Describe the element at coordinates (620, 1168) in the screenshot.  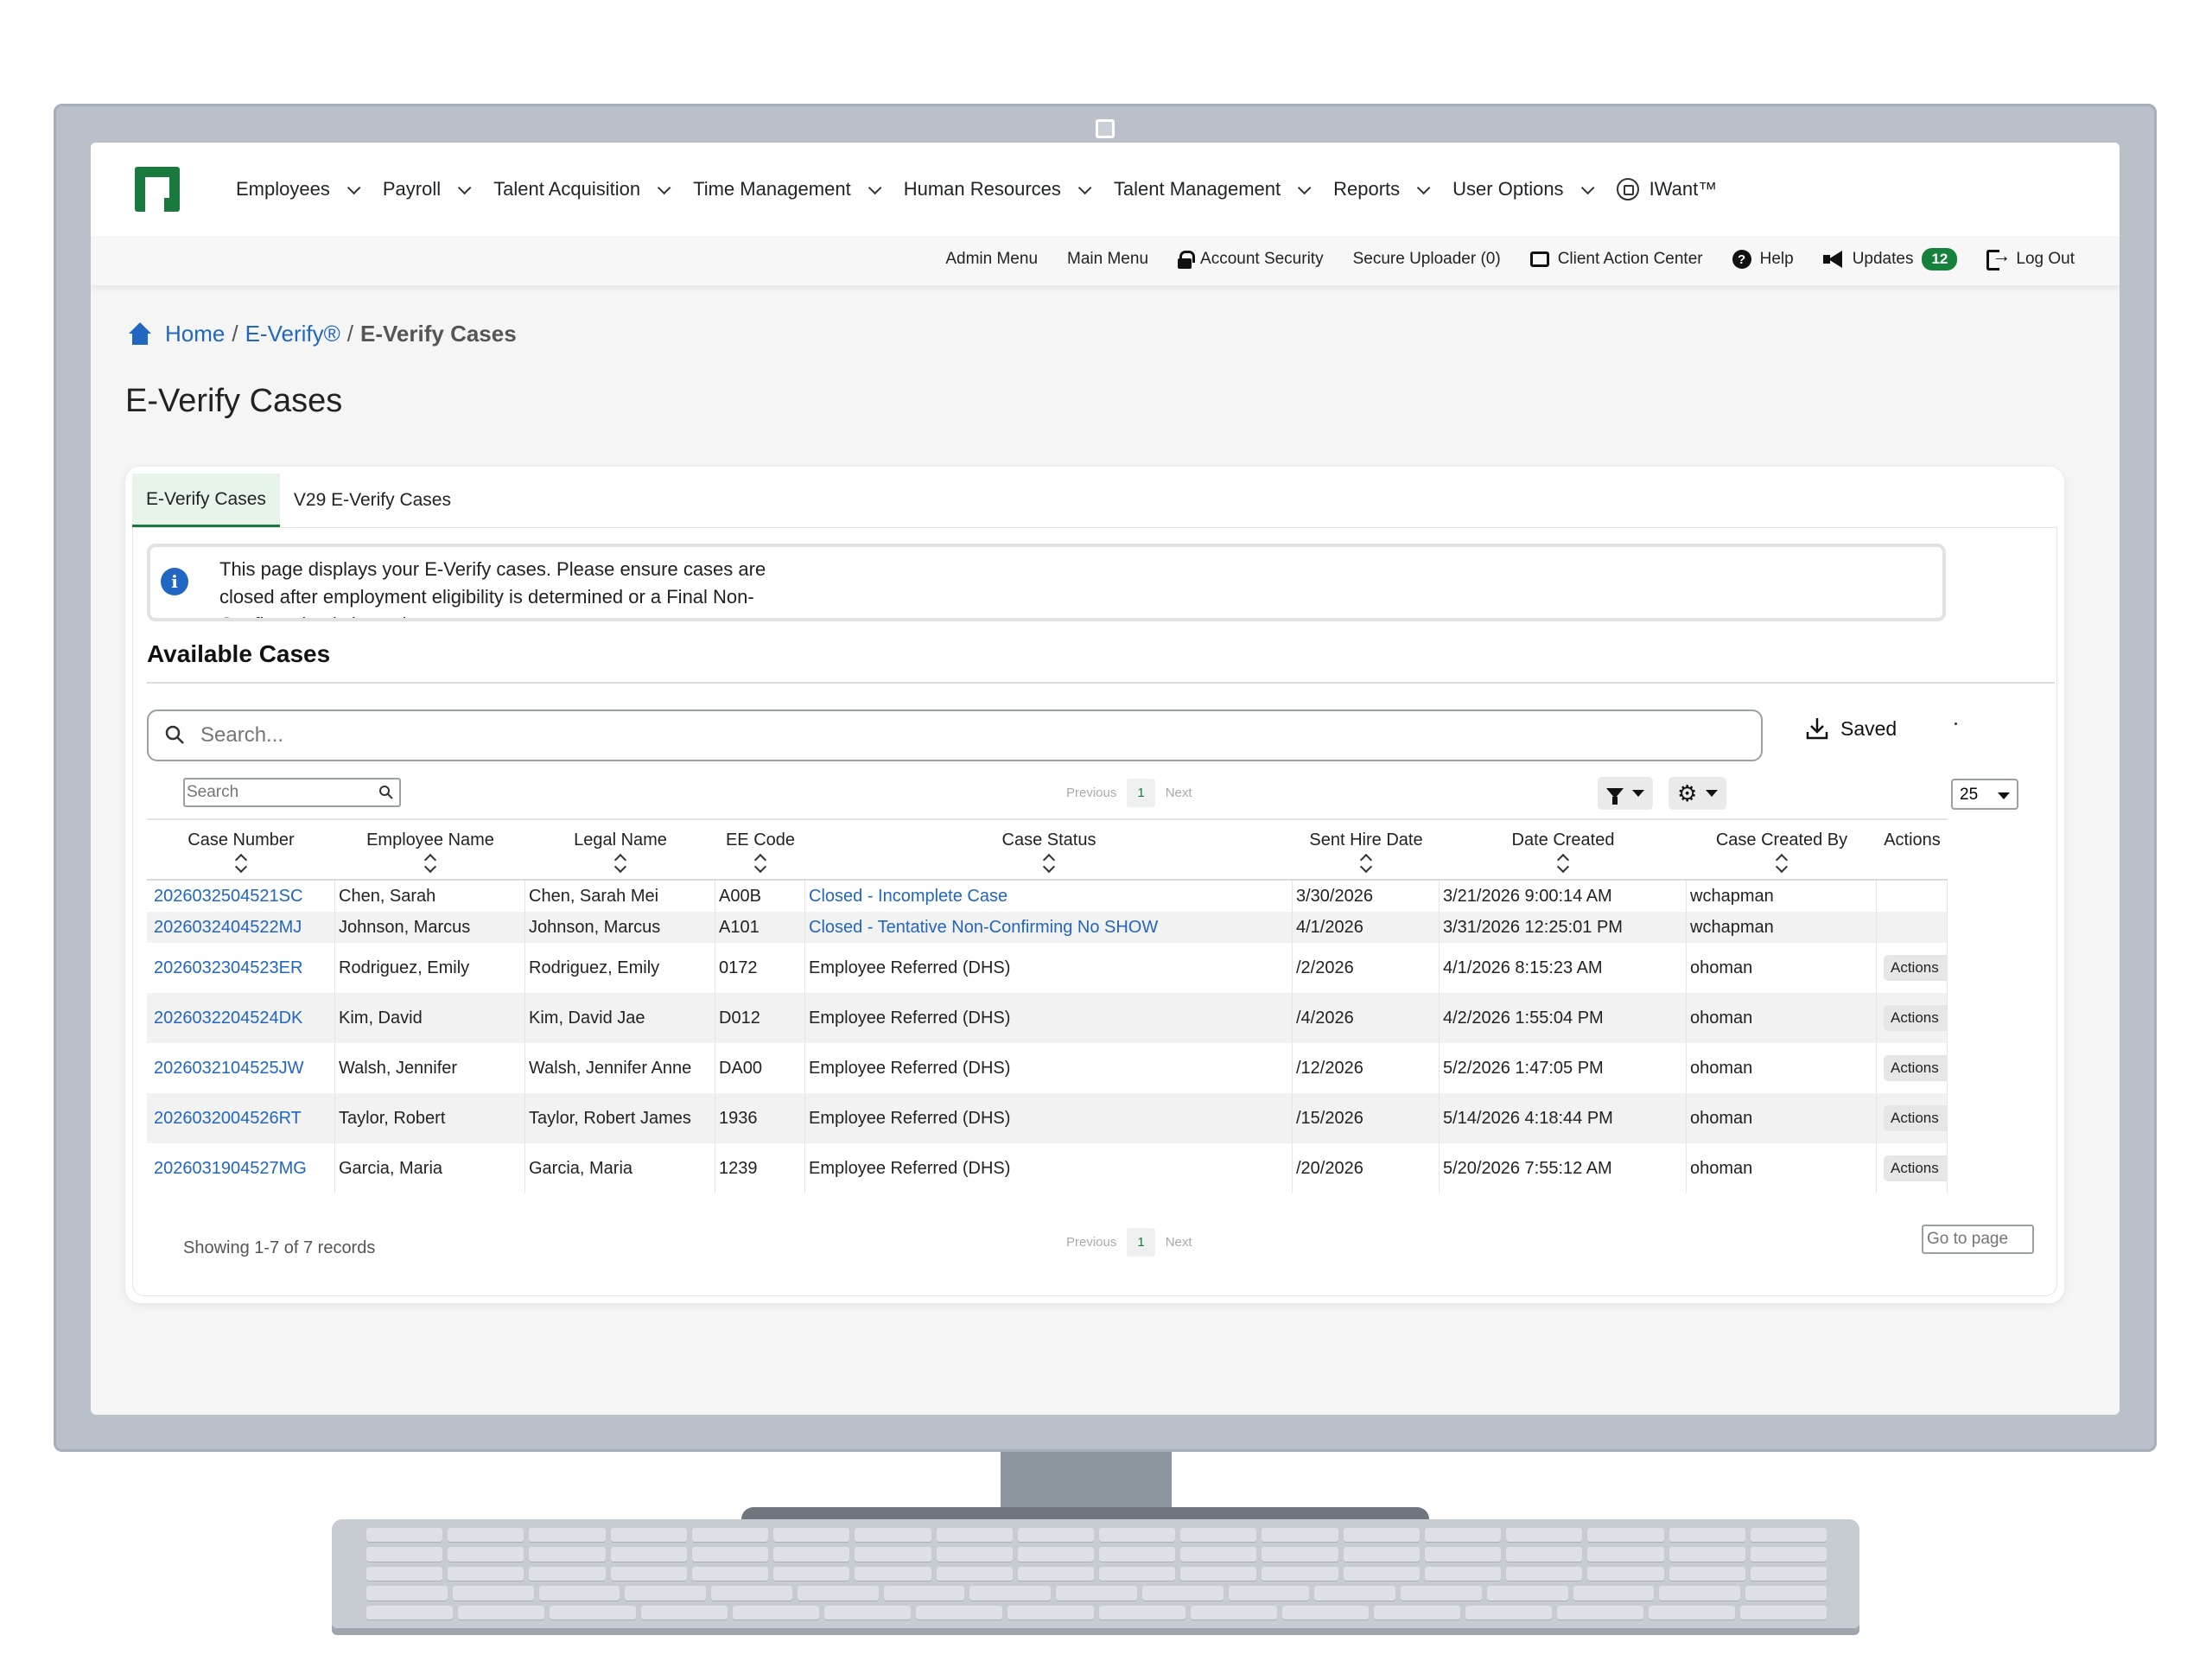
I see `cell-legal: Garcia, Maria` at that location.